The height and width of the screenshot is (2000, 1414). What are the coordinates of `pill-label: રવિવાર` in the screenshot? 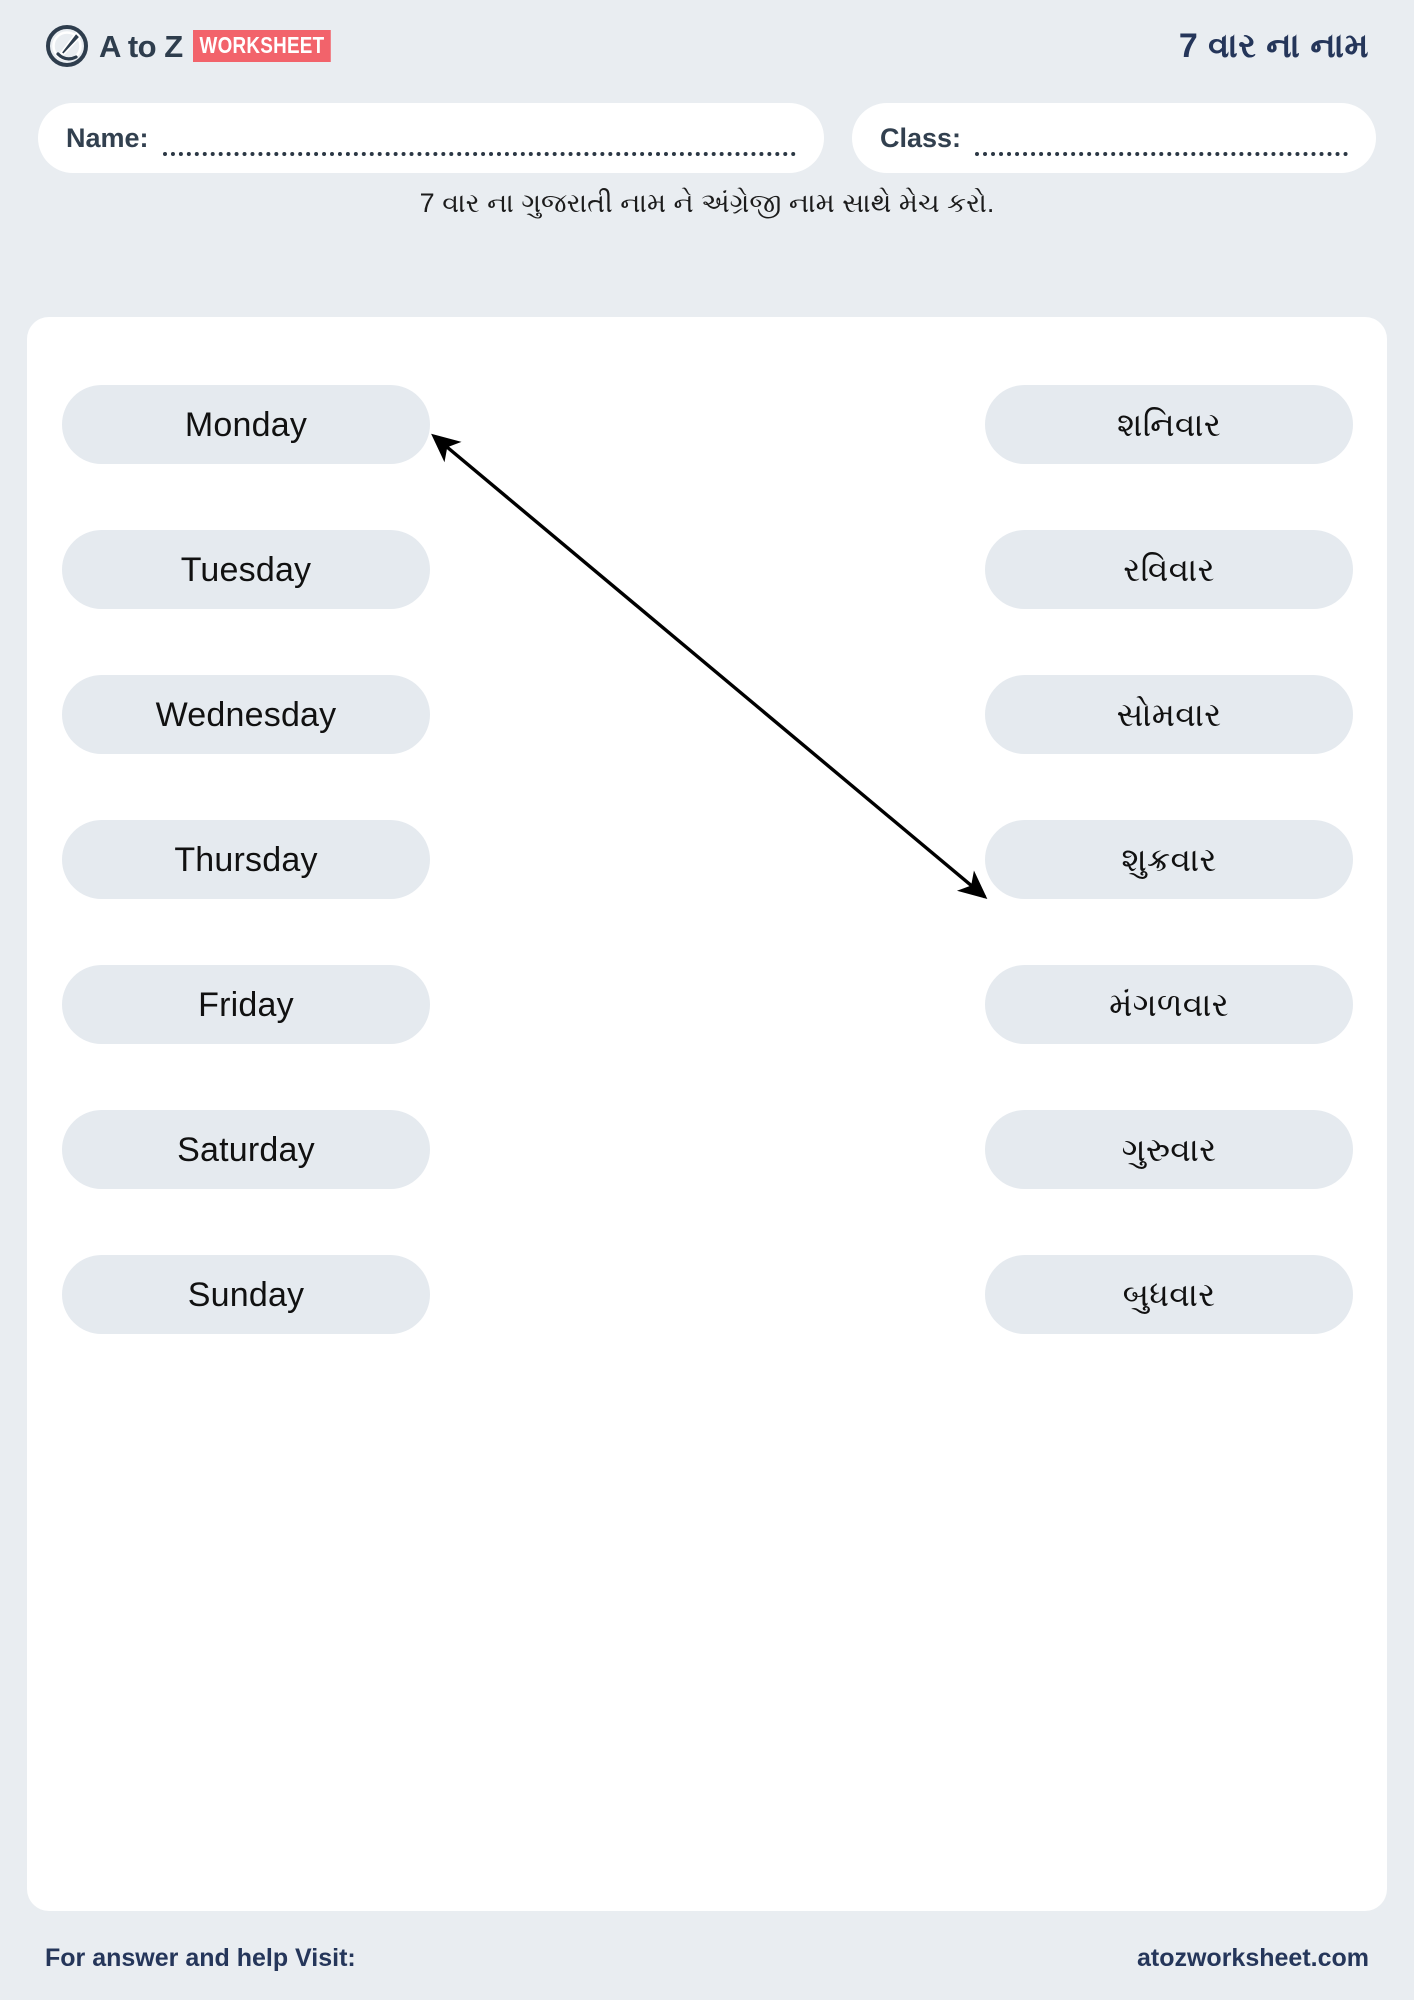 It's located at (1169, 569).